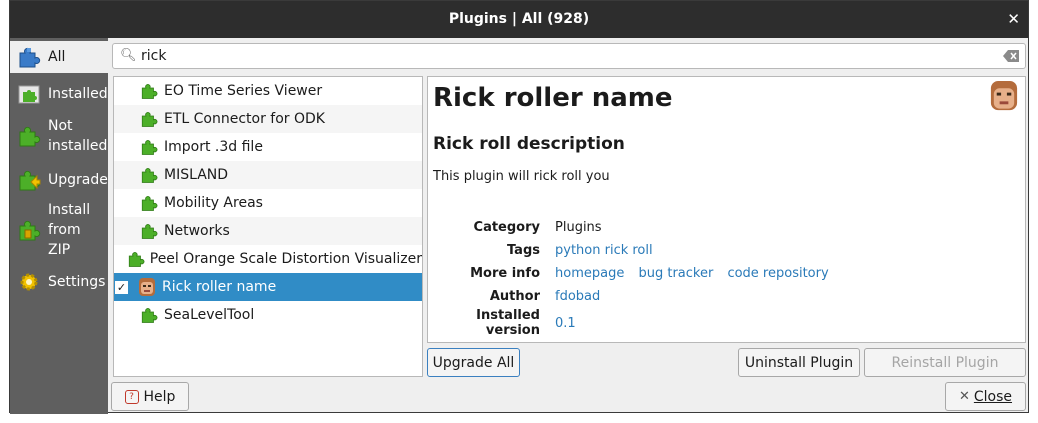 The width and height of the screenshot is (1038, 423). Describe the element at coordinates (506, 227) in the screenshot. I see `category-label: Category` at that location.